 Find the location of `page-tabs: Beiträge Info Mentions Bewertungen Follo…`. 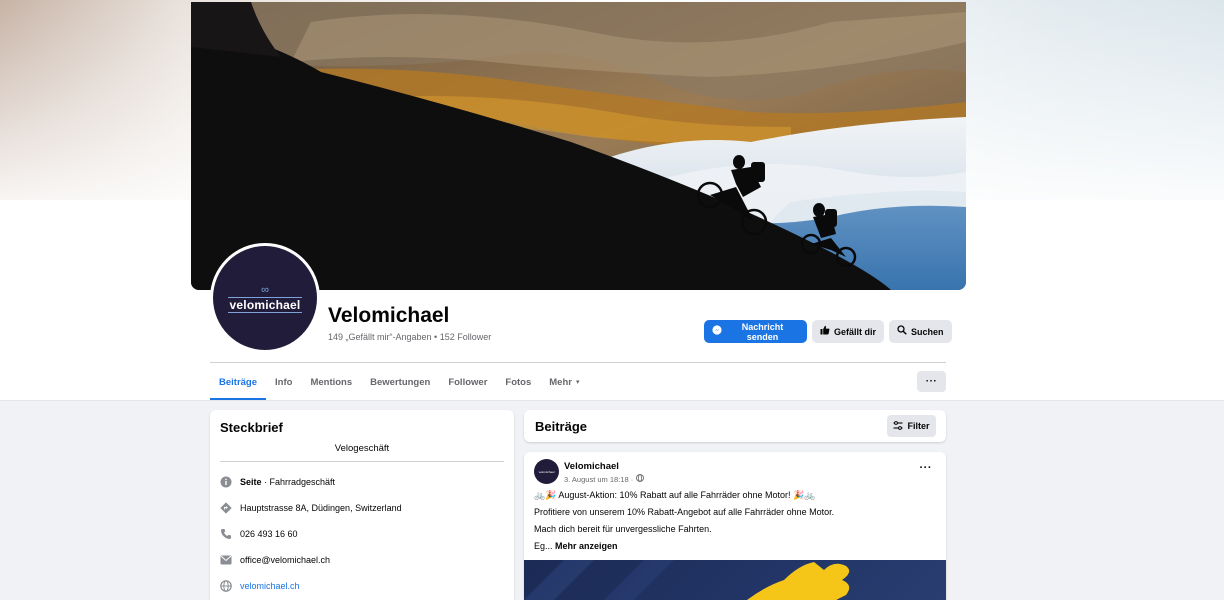

page-tabs: Beiträge Info Mentions Bewertungen Follo… is located at coordinates (399, 382).